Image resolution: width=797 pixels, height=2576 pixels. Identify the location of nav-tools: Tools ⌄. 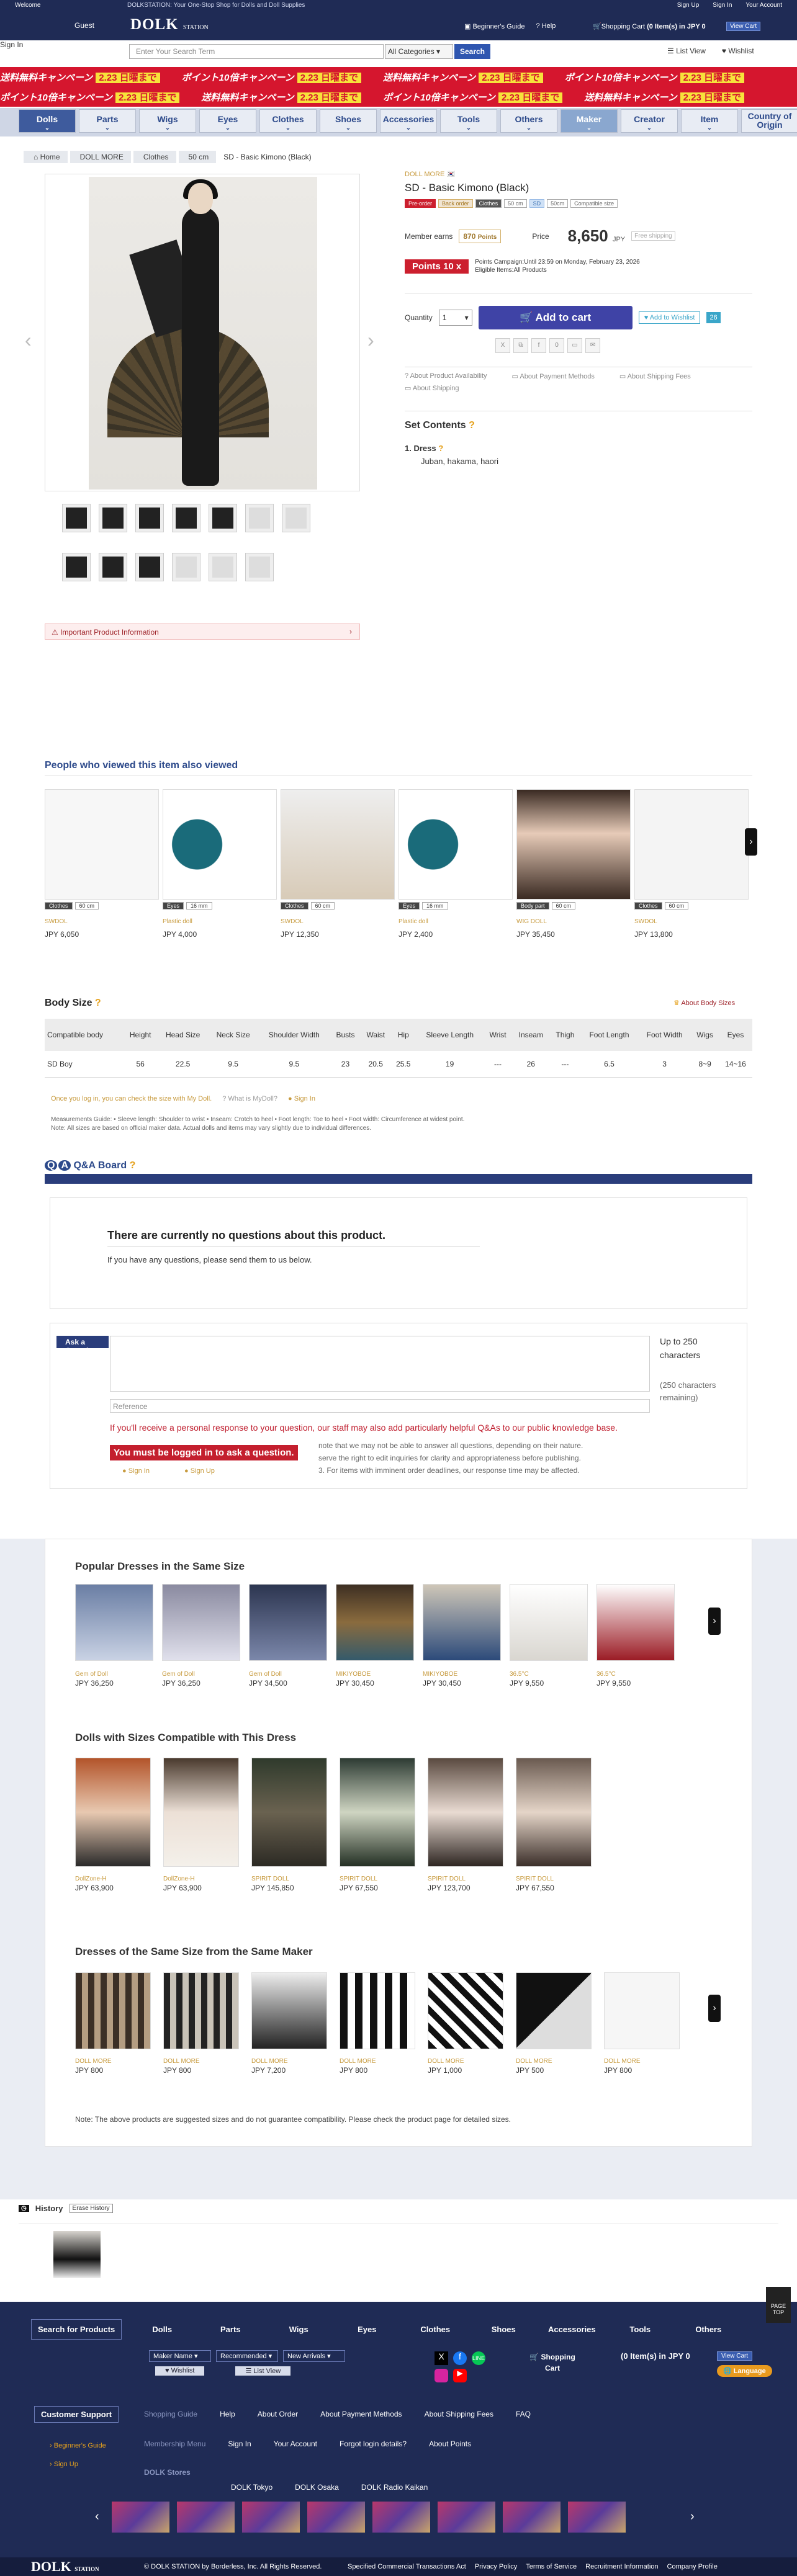
(469, 121).